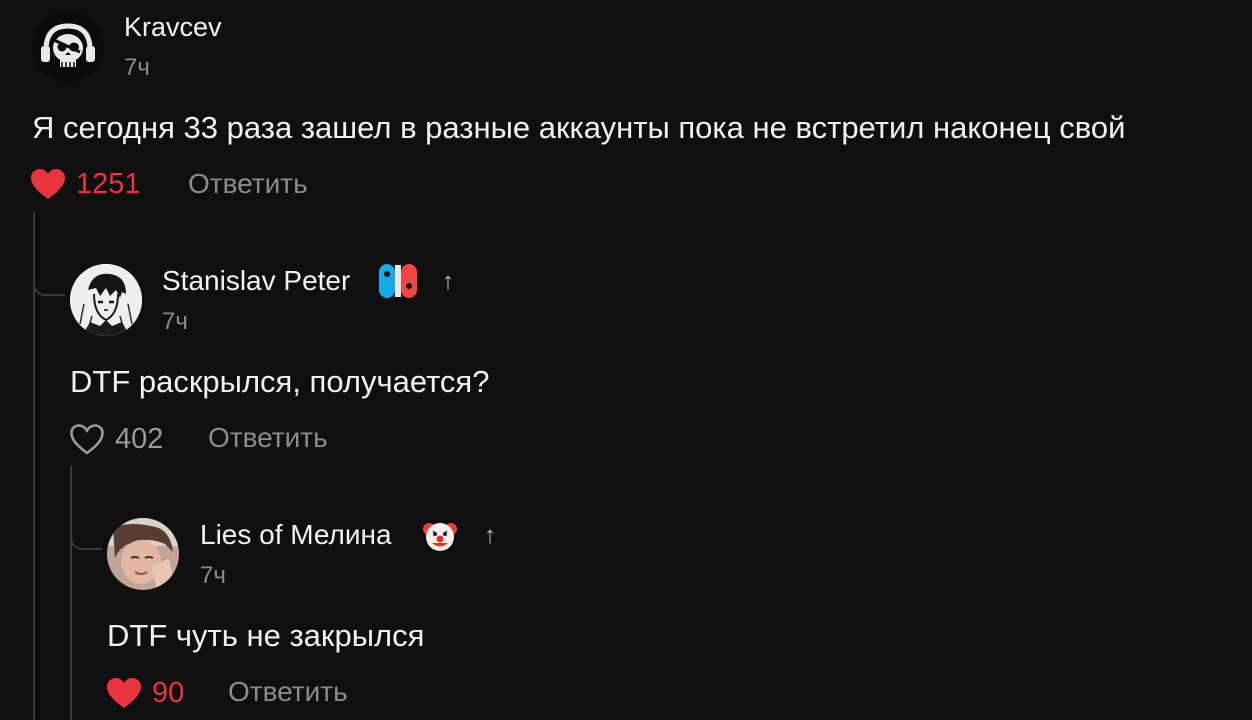 This screenshot has height=720, width=1252. What do you see at coordinates (145, 693) in the screenshot?
I see `like-button: 90` at bounding box center [145, 693].